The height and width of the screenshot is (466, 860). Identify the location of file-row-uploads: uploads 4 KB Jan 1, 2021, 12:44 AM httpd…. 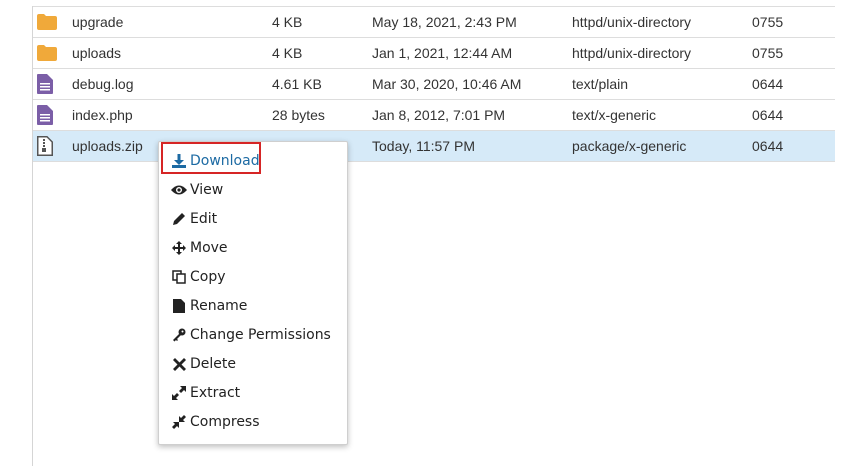
(434, 52).